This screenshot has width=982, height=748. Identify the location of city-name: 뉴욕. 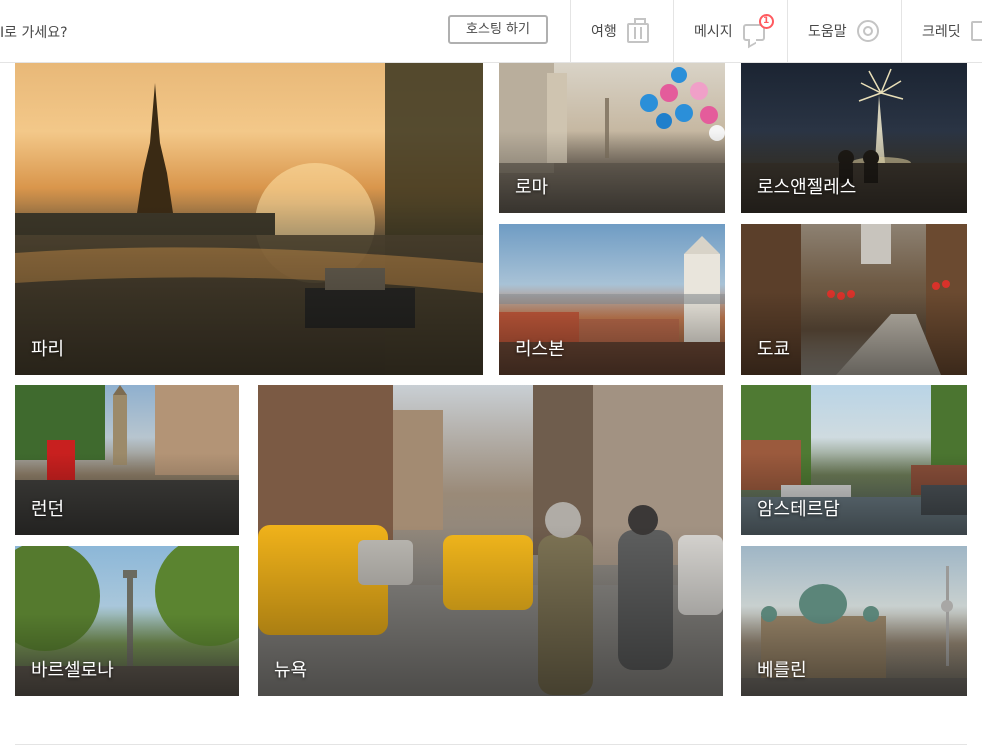
(291, 670).